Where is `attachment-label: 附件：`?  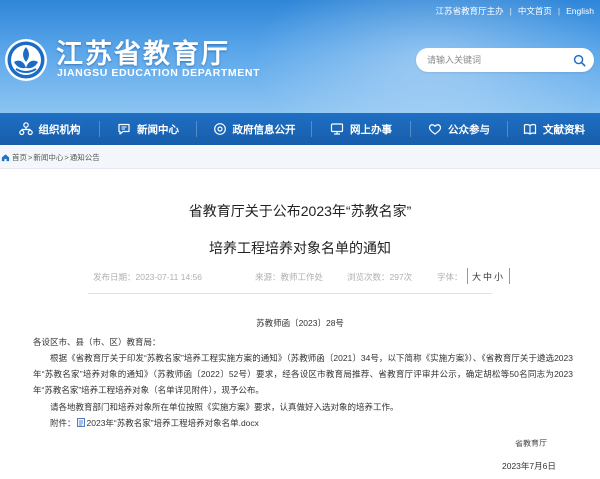
attachment-label: 附件： is located at coordinates (63, 423).